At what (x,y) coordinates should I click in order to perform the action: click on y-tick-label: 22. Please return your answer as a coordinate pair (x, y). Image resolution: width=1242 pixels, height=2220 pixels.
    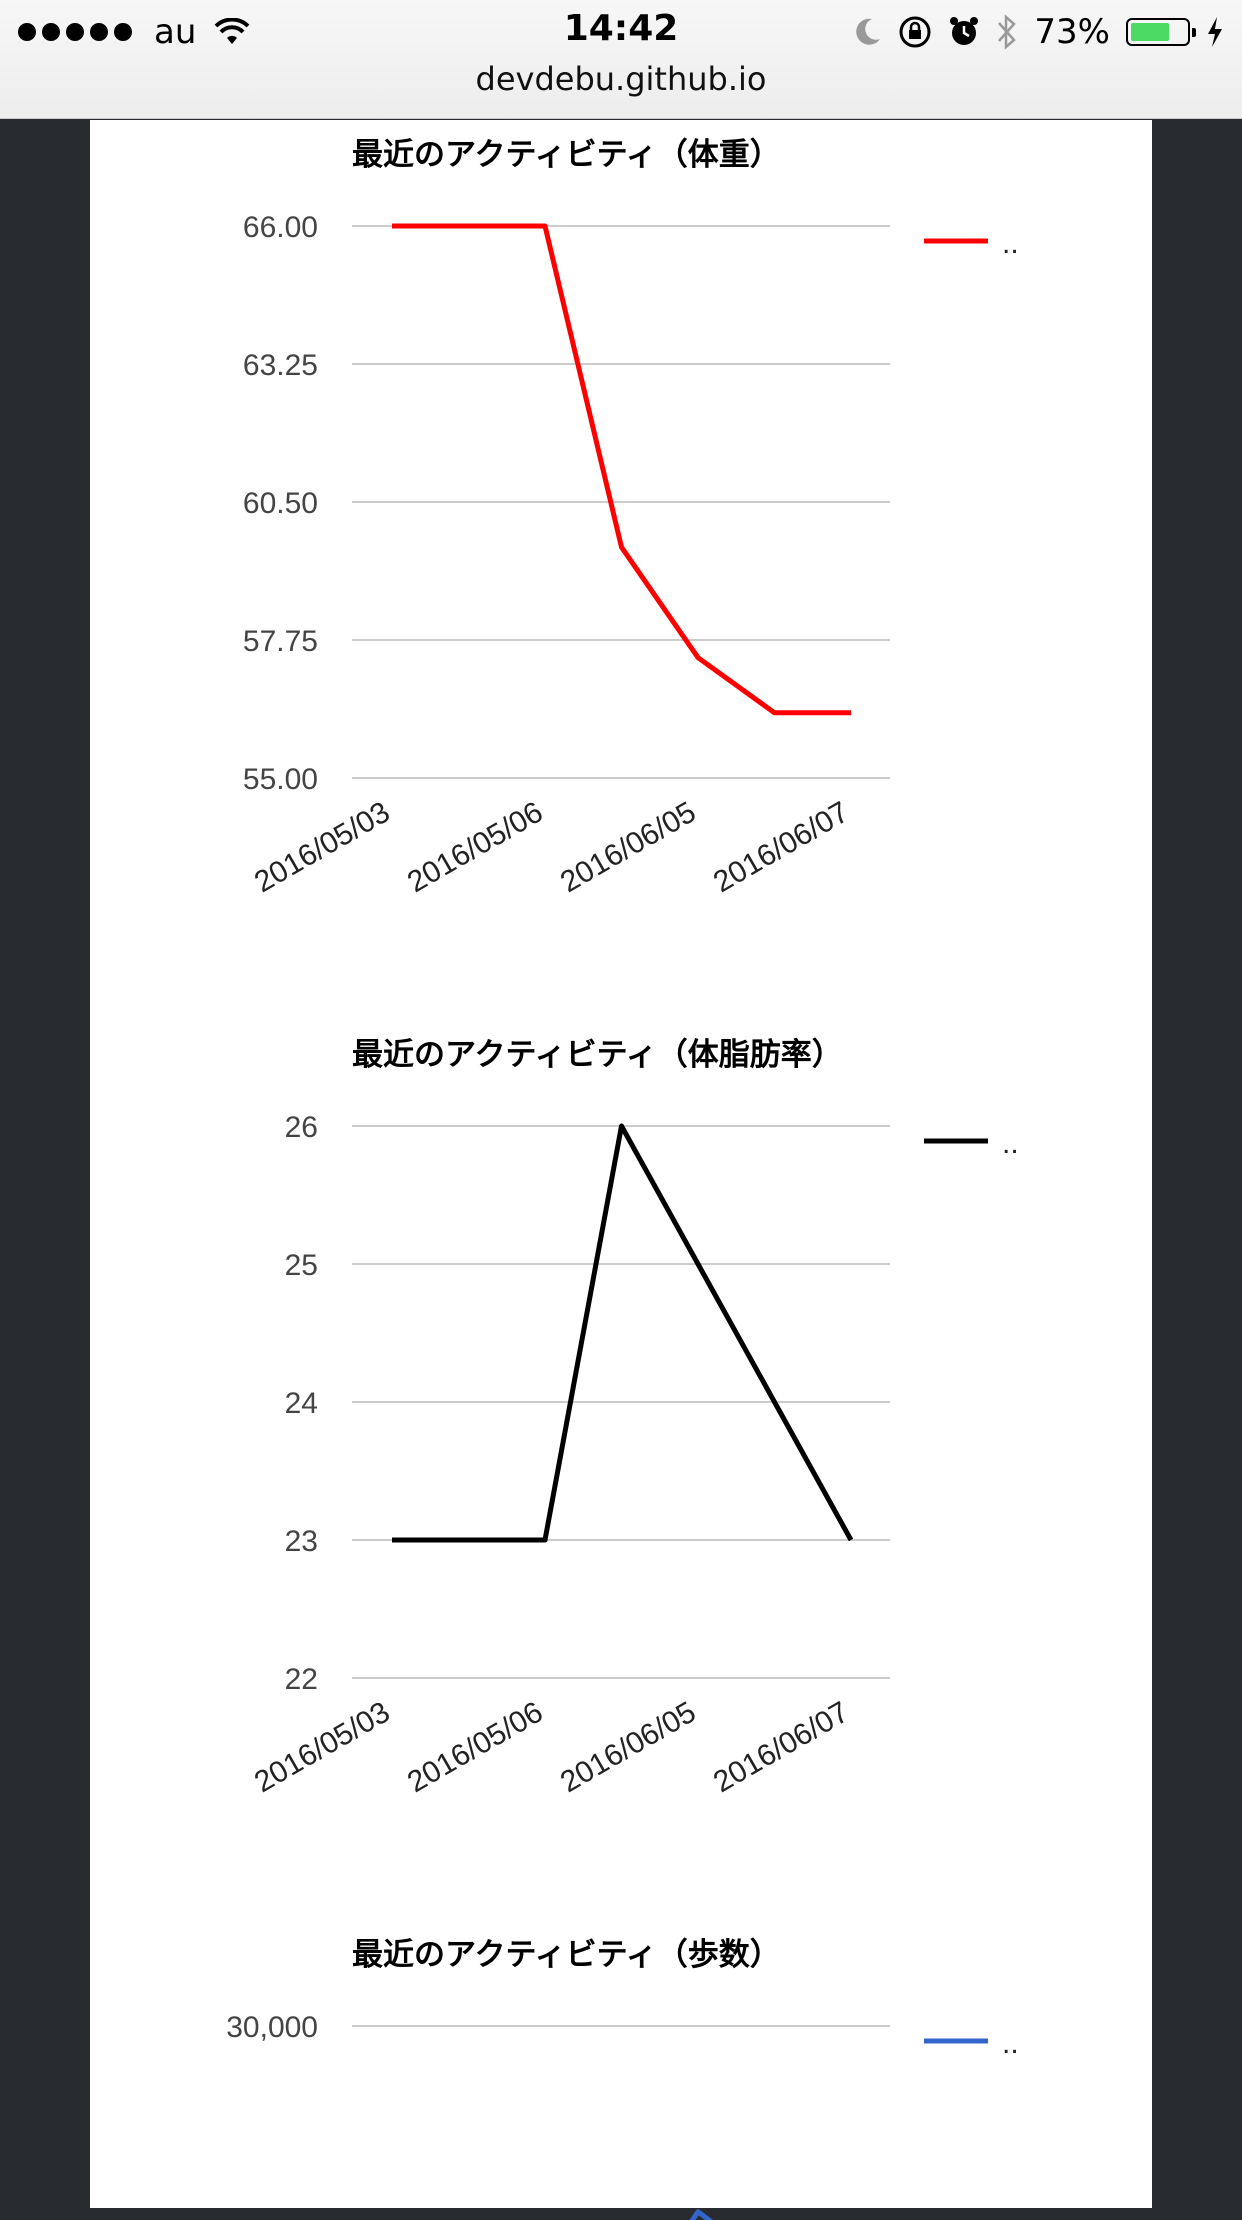
    Looking at the image, I should click on (301, 1679).